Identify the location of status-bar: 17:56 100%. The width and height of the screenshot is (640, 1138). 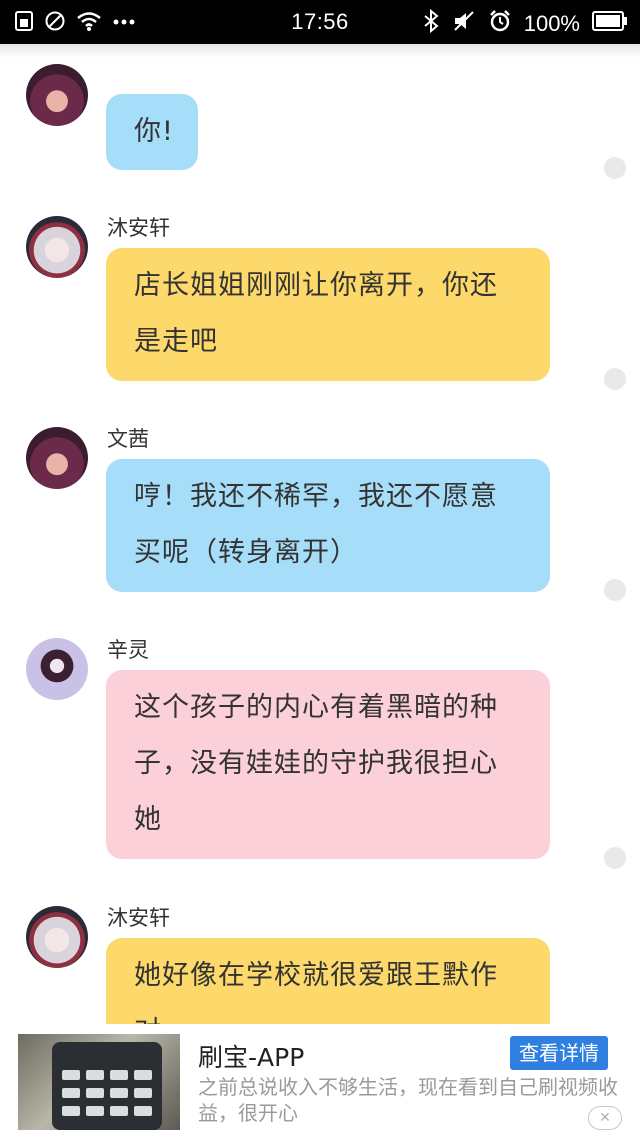
(320, 22).